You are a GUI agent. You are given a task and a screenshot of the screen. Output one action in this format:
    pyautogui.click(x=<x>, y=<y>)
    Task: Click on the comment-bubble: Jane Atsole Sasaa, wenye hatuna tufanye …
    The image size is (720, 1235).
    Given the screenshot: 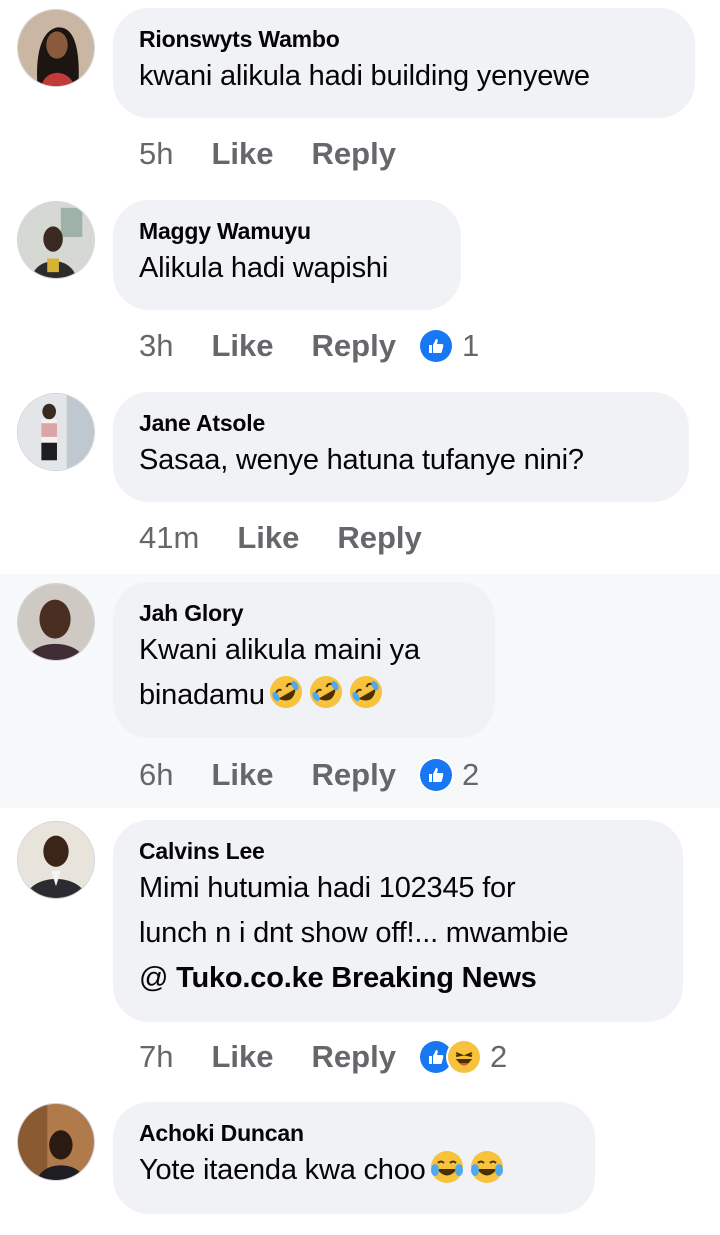 What is the action you would take?
    pyautogui.click(x=401, y=447)
    